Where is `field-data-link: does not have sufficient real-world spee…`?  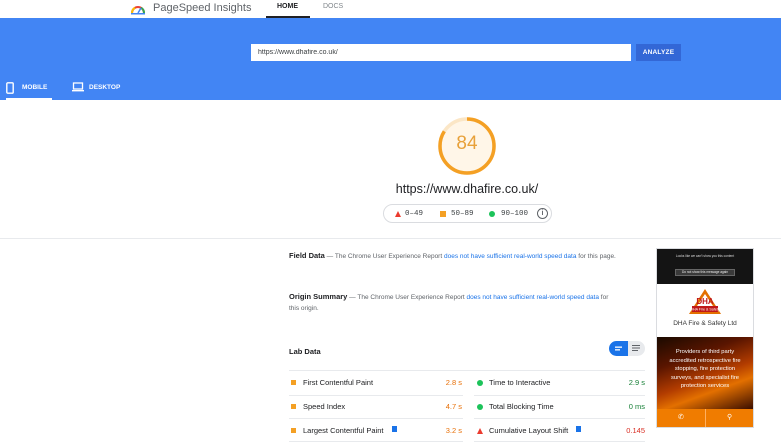
field-data-link: does not have sufficient real-world spee… is located at coordinates (510, 256).